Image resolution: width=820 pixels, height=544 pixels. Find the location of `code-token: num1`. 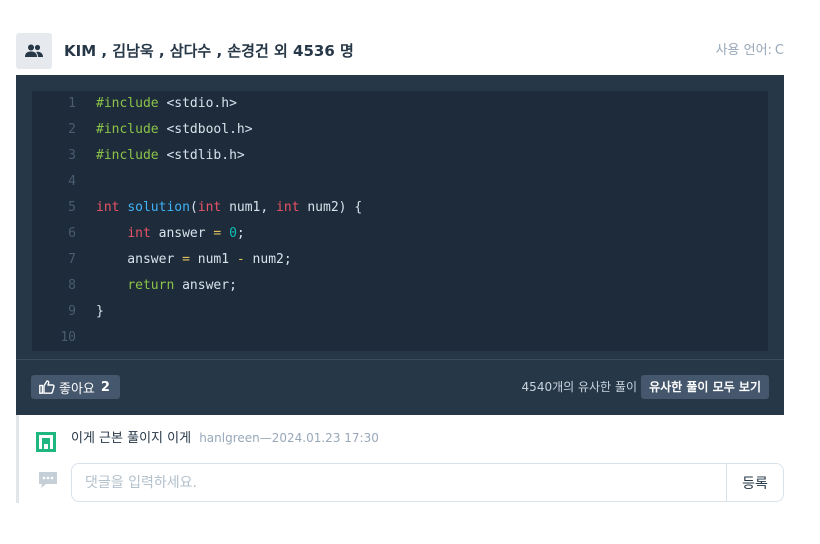

code-token: num1 is located at coordinates (213, 259).